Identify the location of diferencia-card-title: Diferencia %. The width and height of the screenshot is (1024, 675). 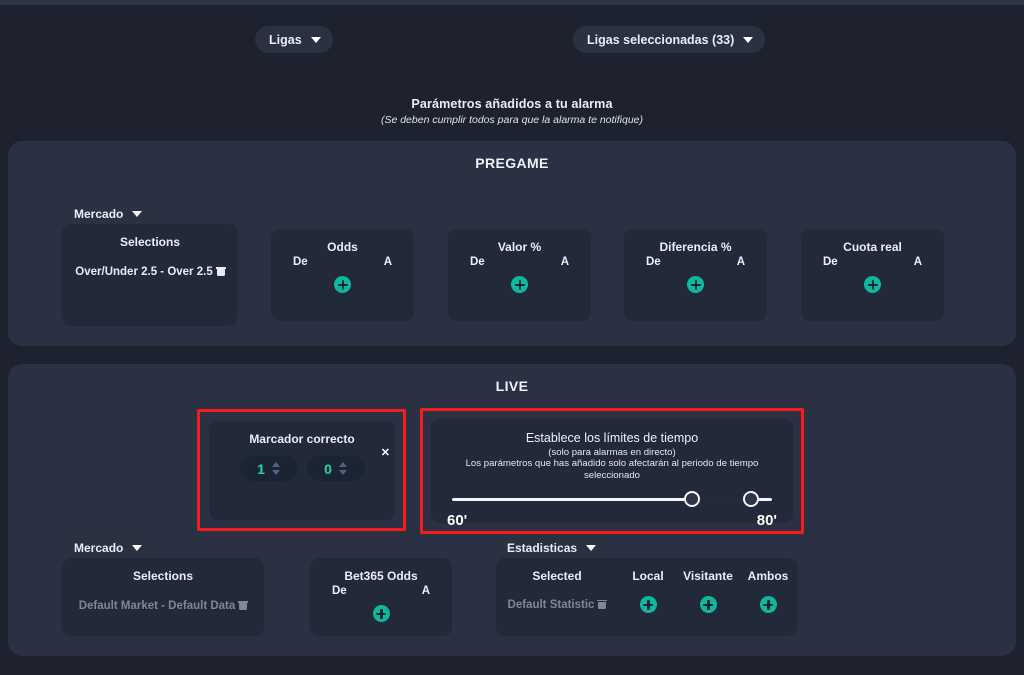
(695, 247).